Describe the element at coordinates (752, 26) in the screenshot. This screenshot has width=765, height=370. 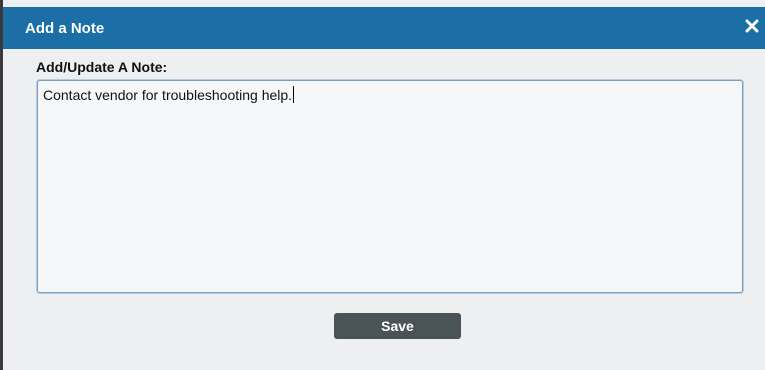
I see `close-icon` at that location.